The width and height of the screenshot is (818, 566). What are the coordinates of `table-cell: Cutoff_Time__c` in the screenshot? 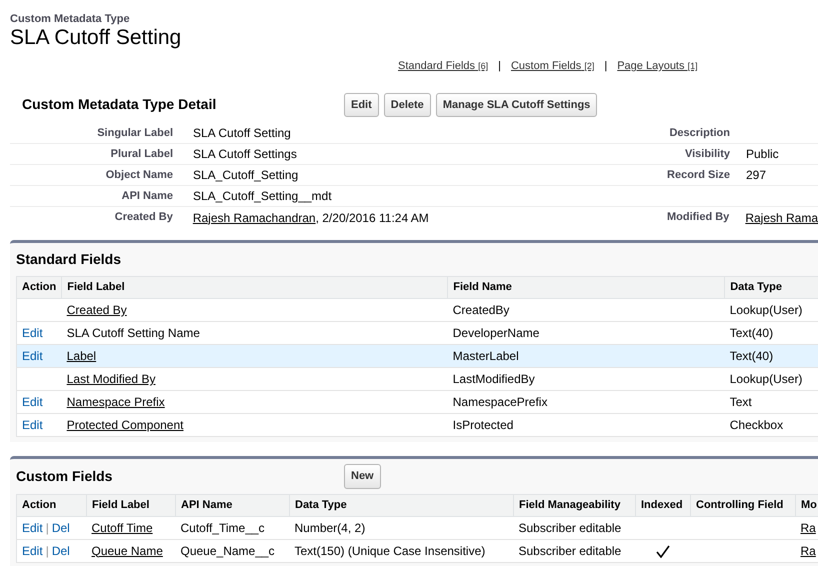 It's located at (222, 527).